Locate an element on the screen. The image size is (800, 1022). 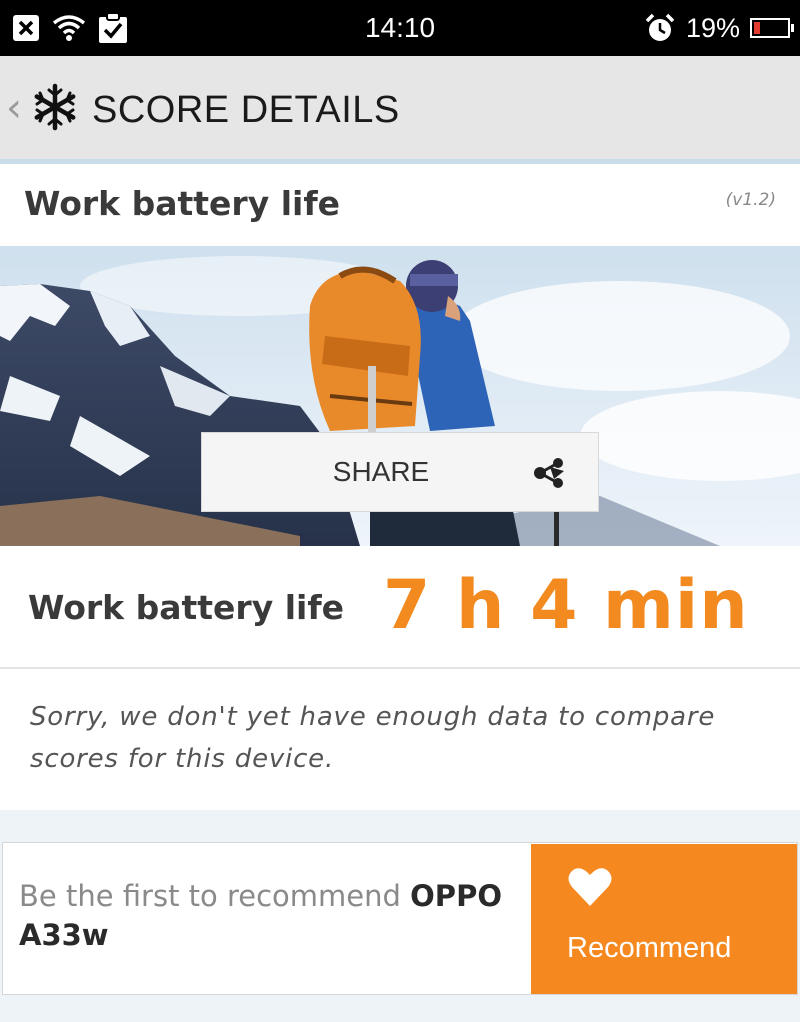
recommend-button: Recommend is located at coordinates (664, 919).